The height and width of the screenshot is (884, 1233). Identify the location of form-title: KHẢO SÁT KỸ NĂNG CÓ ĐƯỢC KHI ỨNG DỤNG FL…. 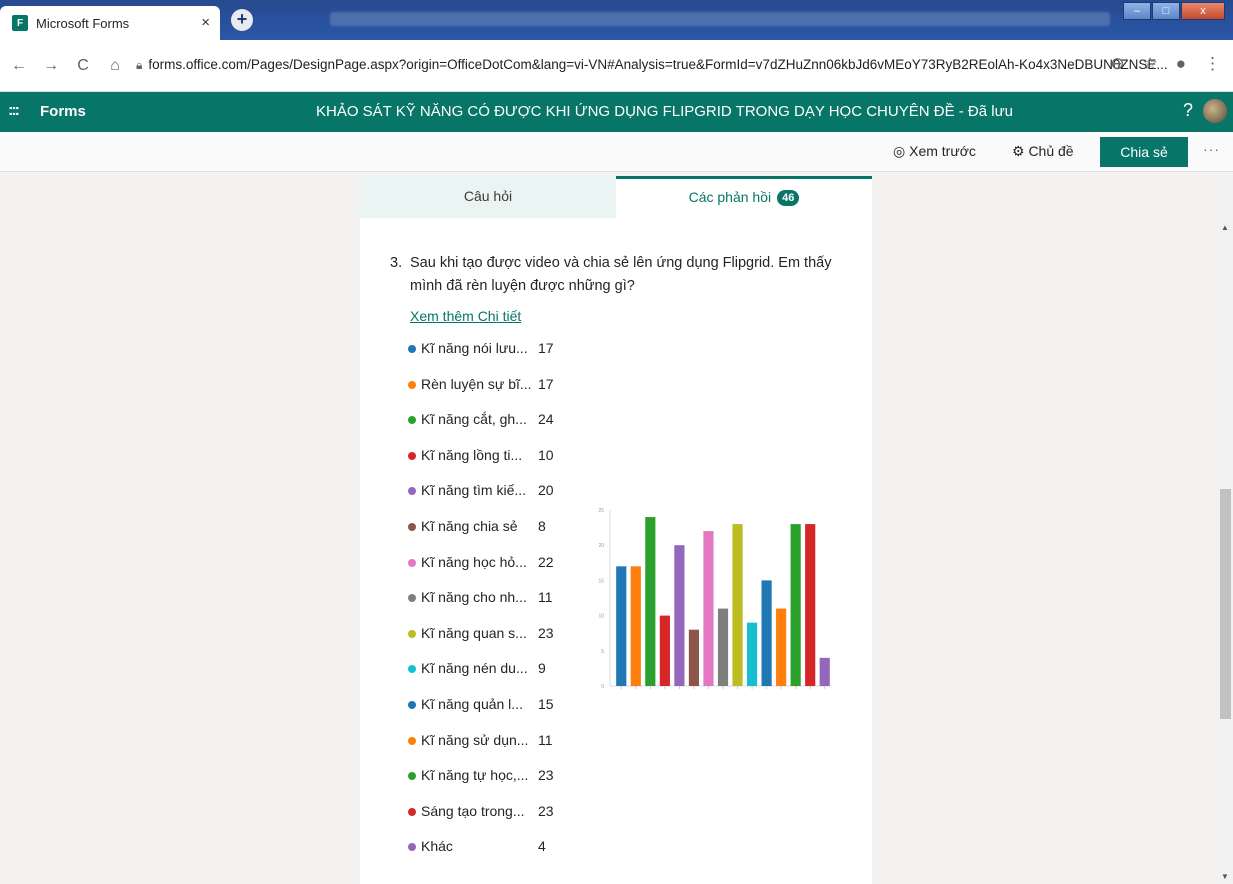
(664, 111).